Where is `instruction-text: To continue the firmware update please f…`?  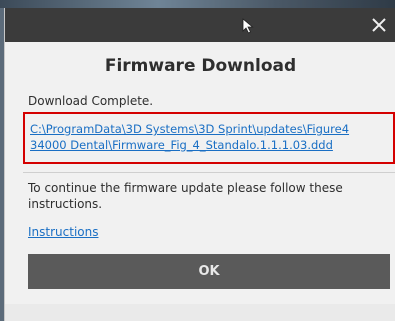 instruction-text: To continue the firmware update please f… is located at coordinates (185, 196).